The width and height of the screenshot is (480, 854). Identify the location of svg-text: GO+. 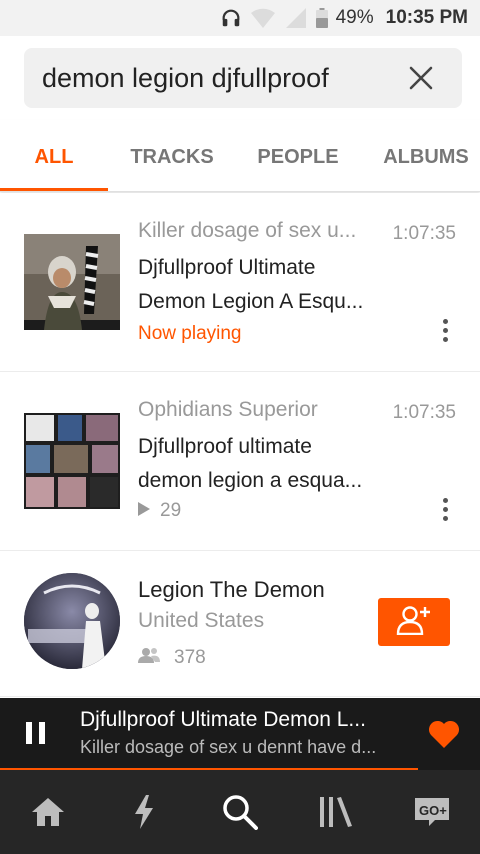
(433, 810).